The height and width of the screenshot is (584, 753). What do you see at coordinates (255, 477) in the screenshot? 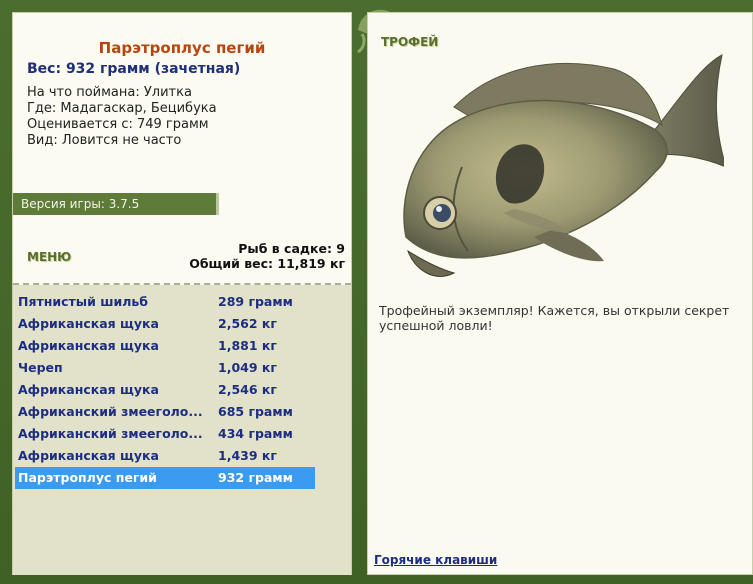
I see `fish-weight-value: 932 грамм` at bounding box center [255, 477].